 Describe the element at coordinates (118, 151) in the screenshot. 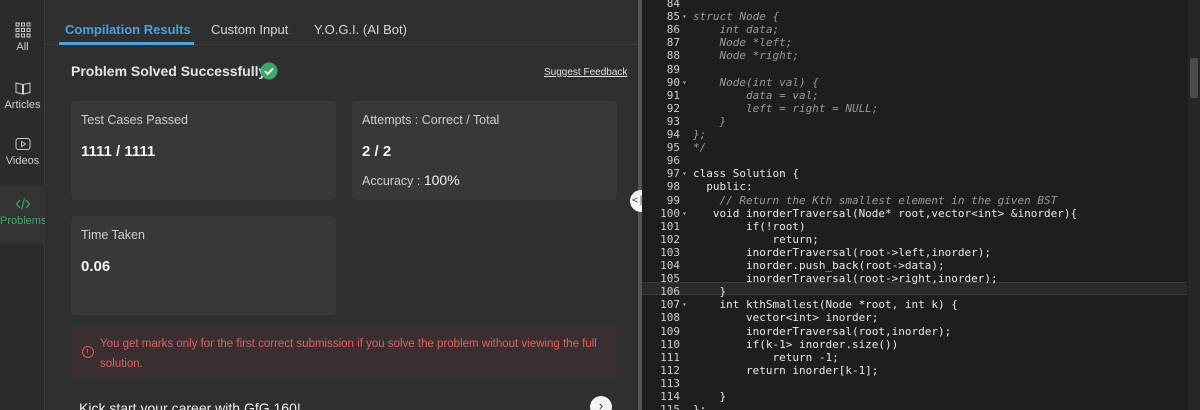

I see `test-cases-value: 1111 / 1111` at that location.